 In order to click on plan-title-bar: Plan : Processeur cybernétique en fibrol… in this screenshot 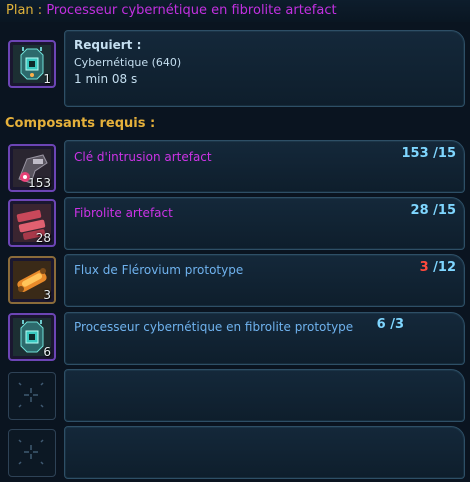, I will do `click(235, 11)`.